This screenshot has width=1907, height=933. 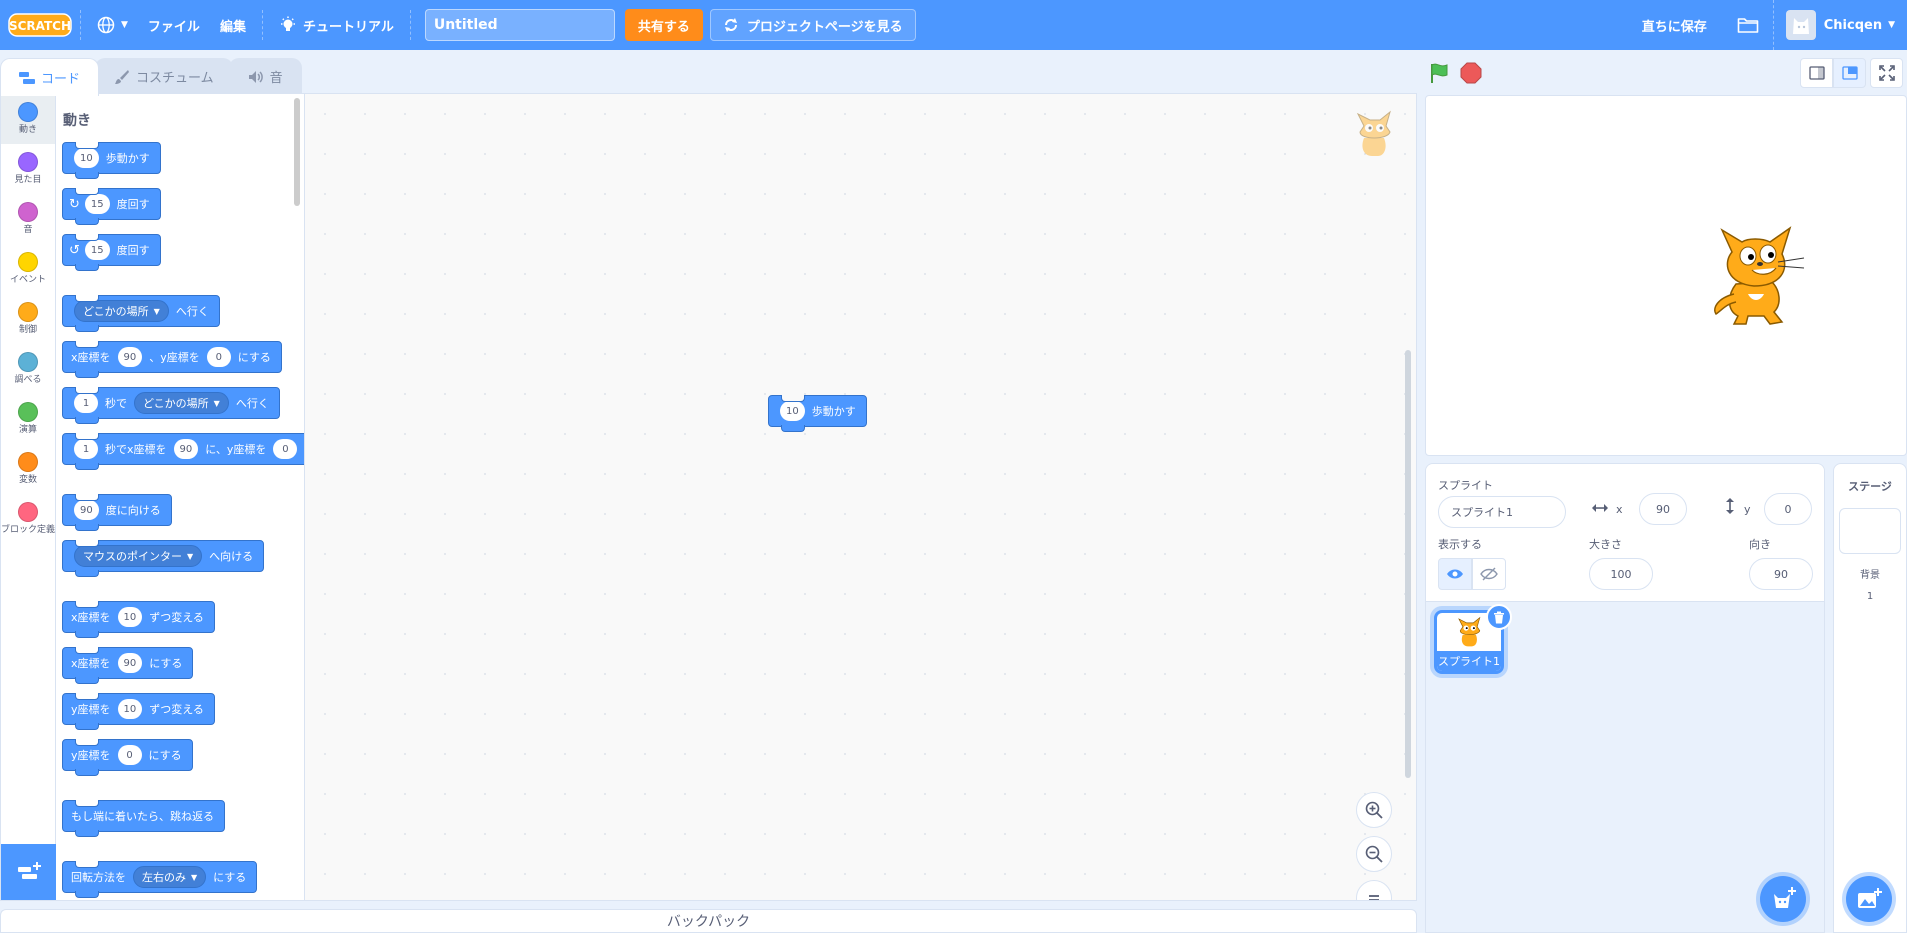 I want to click on x-position-input: 90, so click(x=1663, y=509).